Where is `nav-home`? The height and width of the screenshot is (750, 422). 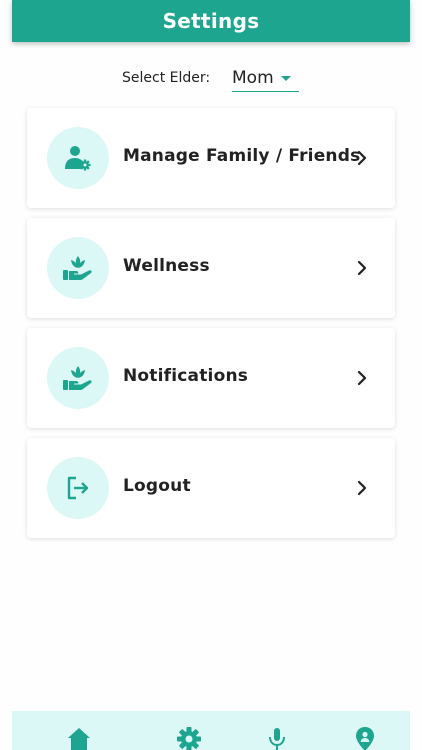 nav-home is located at coordinates (79, 737).